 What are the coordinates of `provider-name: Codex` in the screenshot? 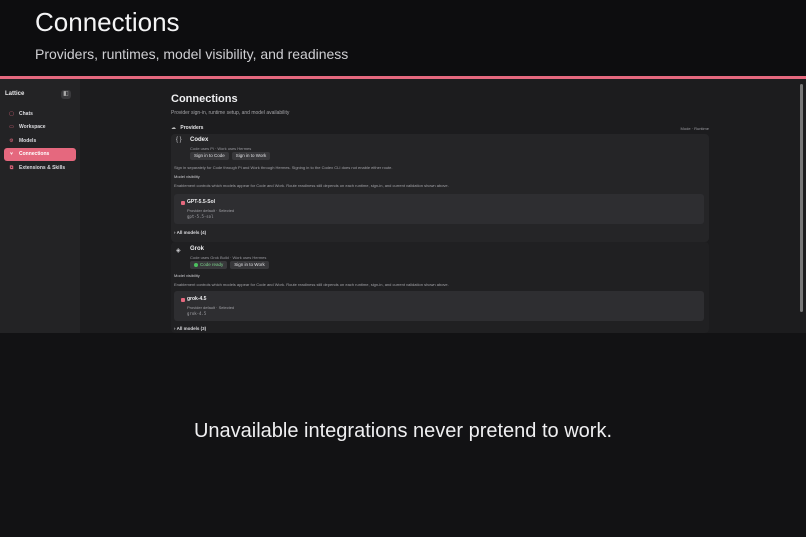 It's located at (199, 140).